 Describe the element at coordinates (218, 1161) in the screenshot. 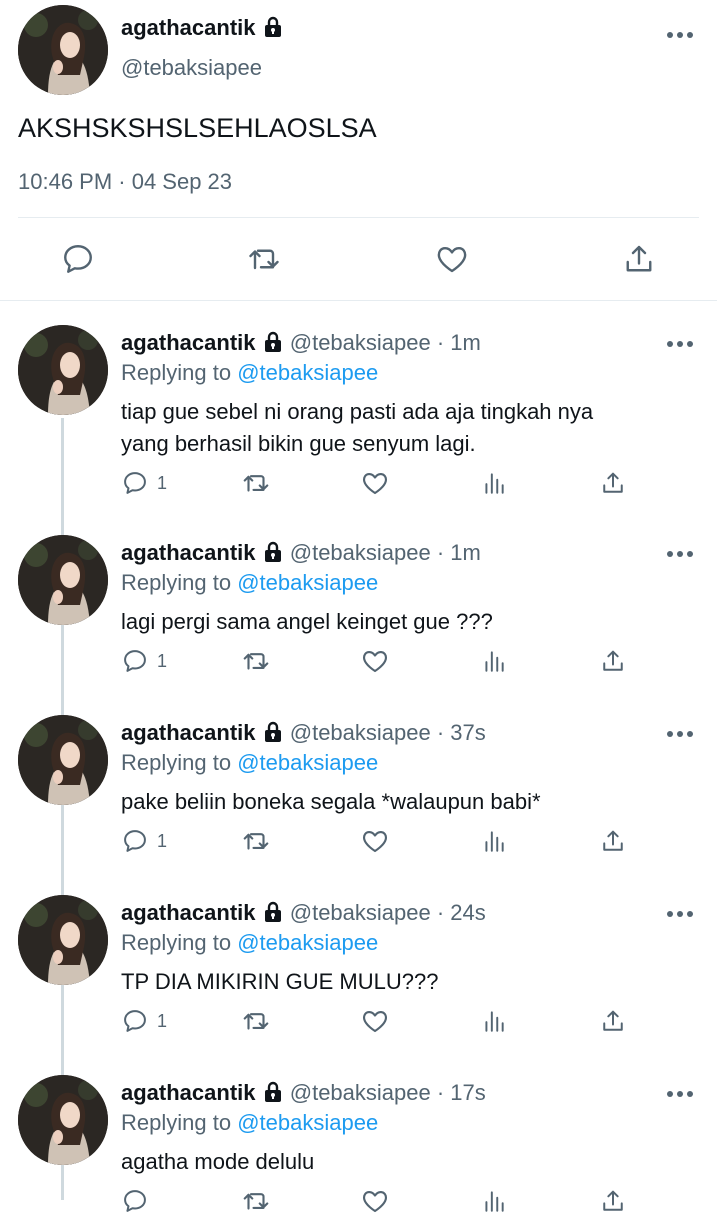

I see `reply-text-line: agatha mode delulu` at that location.